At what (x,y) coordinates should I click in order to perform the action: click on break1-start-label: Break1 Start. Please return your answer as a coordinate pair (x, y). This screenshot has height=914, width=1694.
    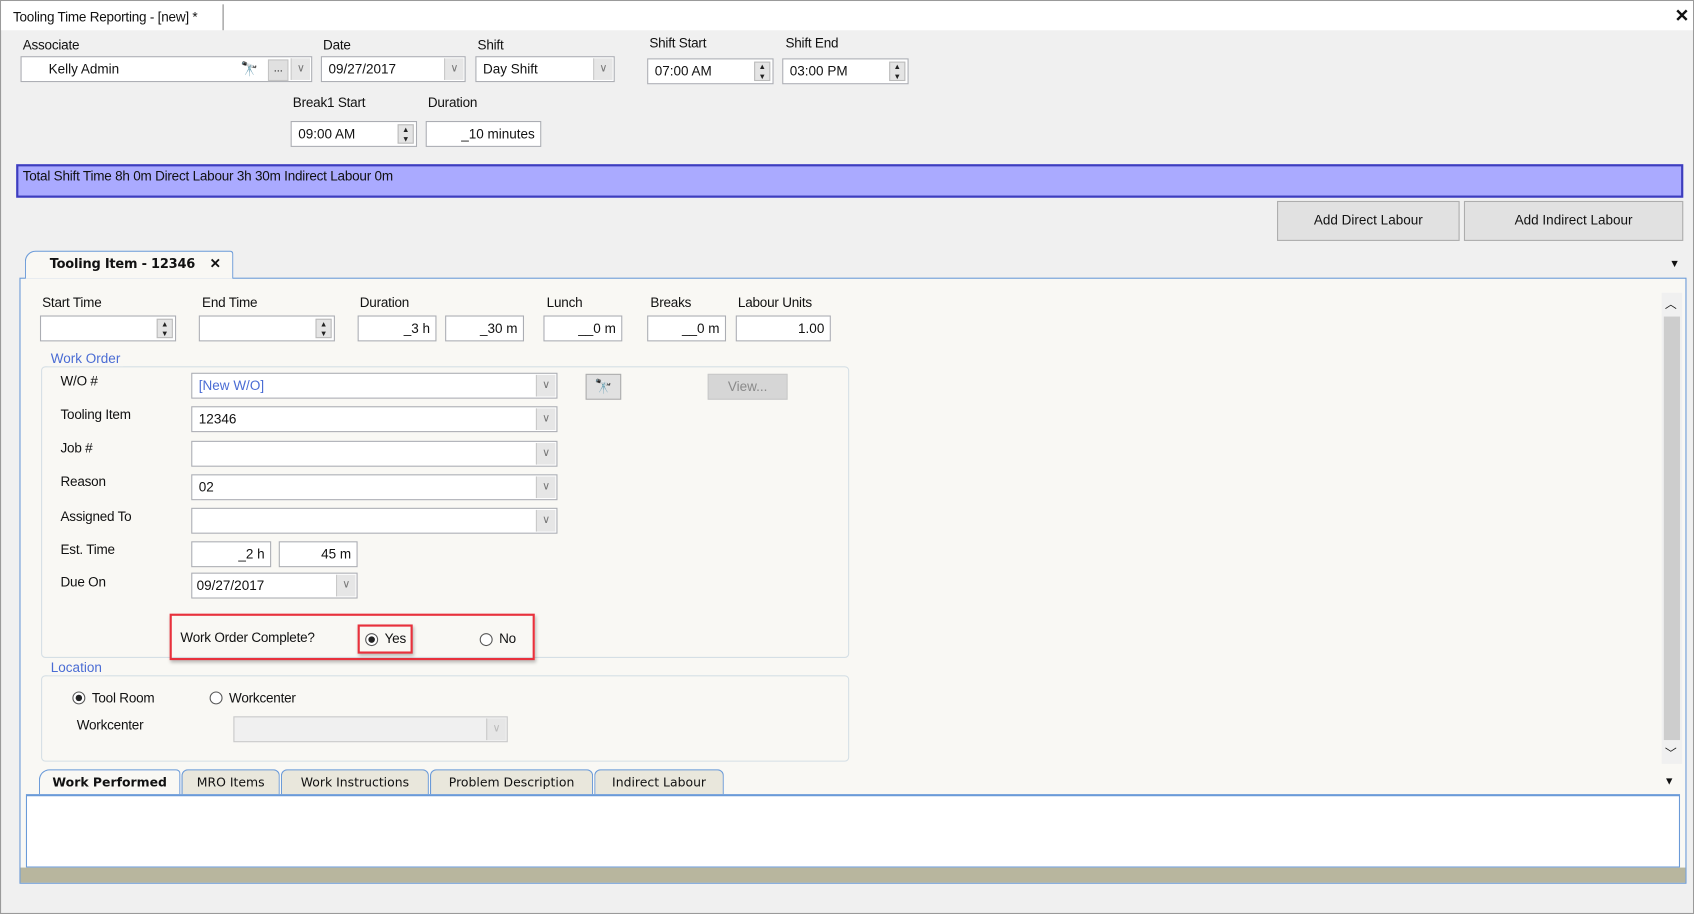
    Looking at the image, I should click on (329, 103).